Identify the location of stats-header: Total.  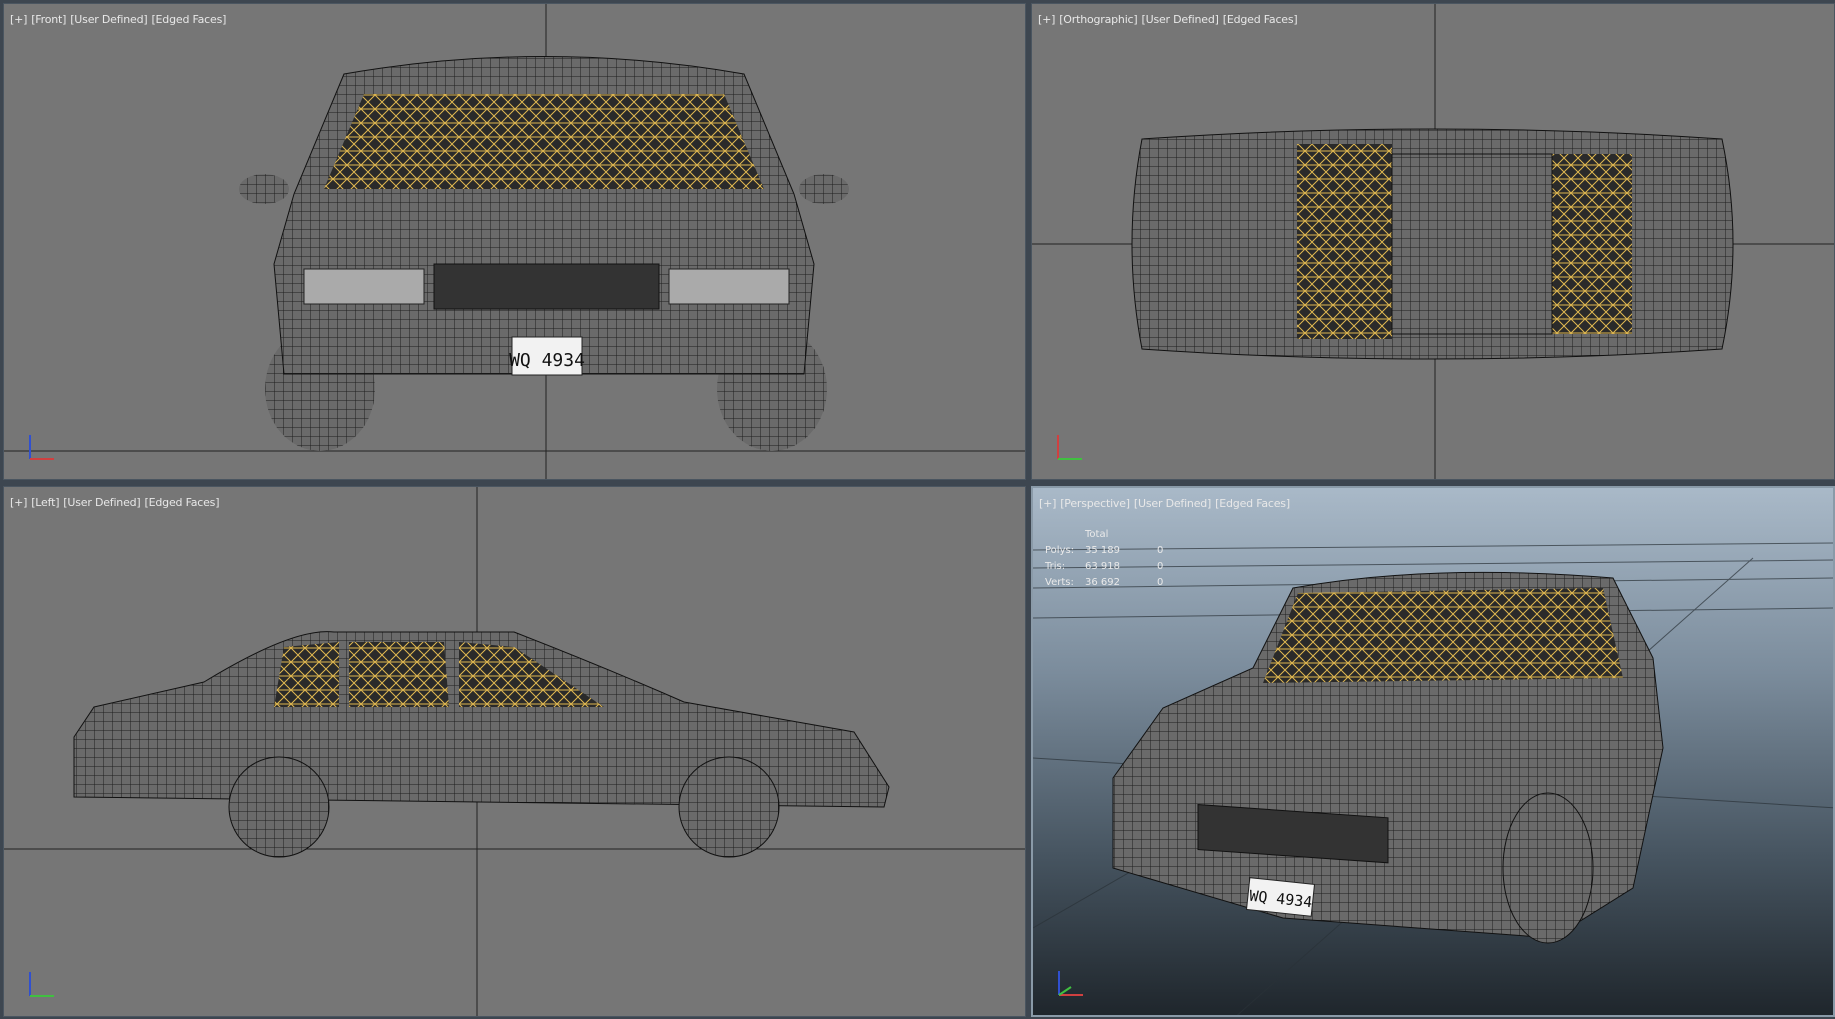
(1097, 534).